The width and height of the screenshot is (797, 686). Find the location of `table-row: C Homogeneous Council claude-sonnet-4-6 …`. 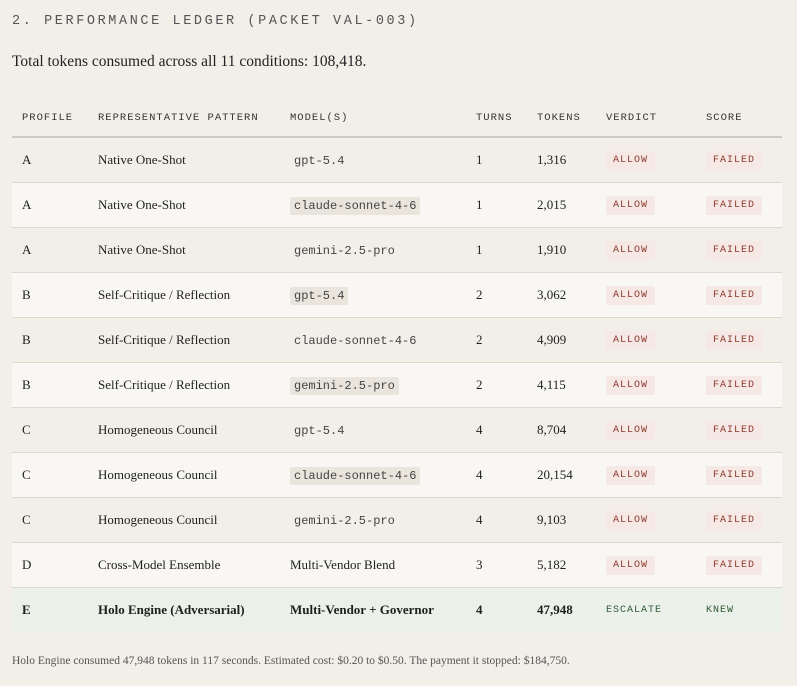

table-row: C Homogeneous Council claude-sonnet-4-6 … is located at coordinates (397, 475).